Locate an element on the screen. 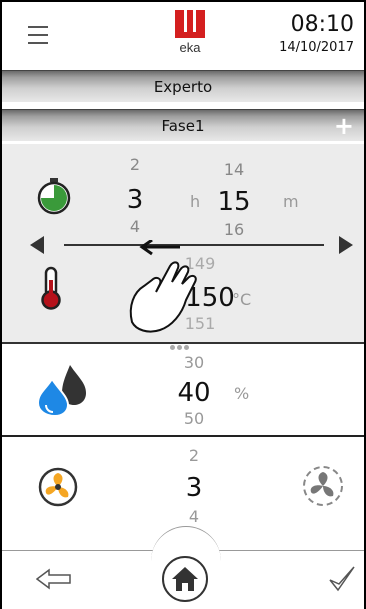 This screenshot has width=366, height=609. brand-logo: eka is located at coordinates (190, 35).